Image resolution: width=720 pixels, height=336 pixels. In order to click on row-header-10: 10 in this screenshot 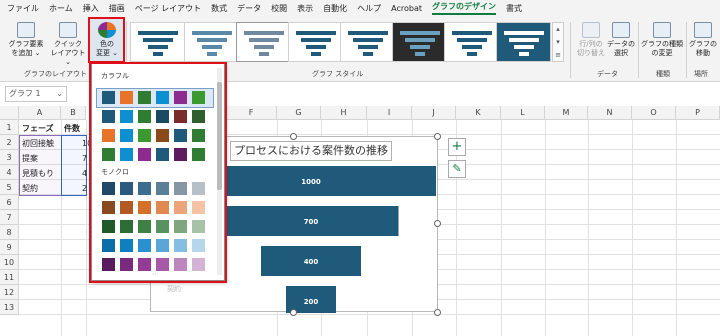, I will do `click(9, 262)`.